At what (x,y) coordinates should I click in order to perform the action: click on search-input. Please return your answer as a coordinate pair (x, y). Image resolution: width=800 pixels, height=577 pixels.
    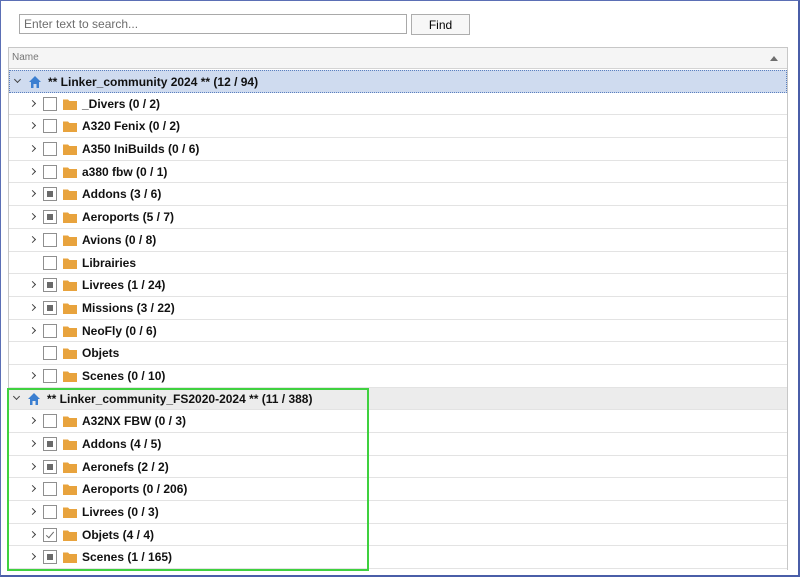
    Looking at the image, I should click on (213, 24).